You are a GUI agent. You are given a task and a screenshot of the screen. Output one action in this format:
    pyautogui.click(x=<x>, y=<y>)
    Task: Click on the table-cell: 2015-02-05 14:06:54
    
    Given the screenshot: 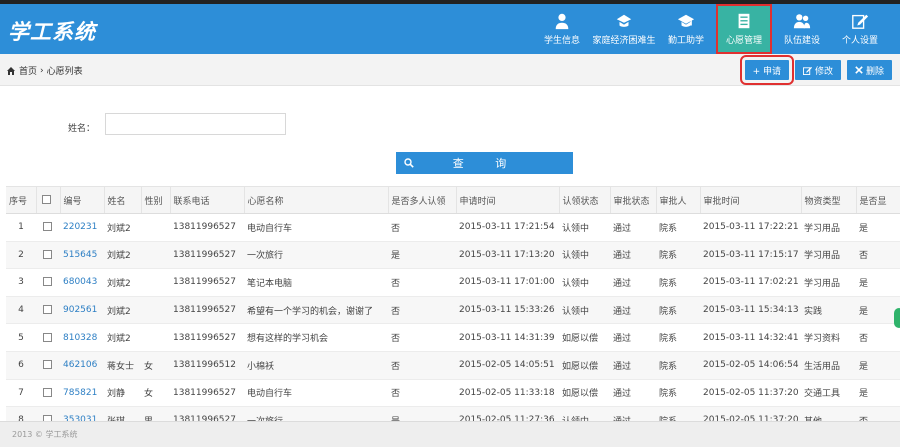 What is the action you would take?
    pyautogui.click(x=750, y=365)
    